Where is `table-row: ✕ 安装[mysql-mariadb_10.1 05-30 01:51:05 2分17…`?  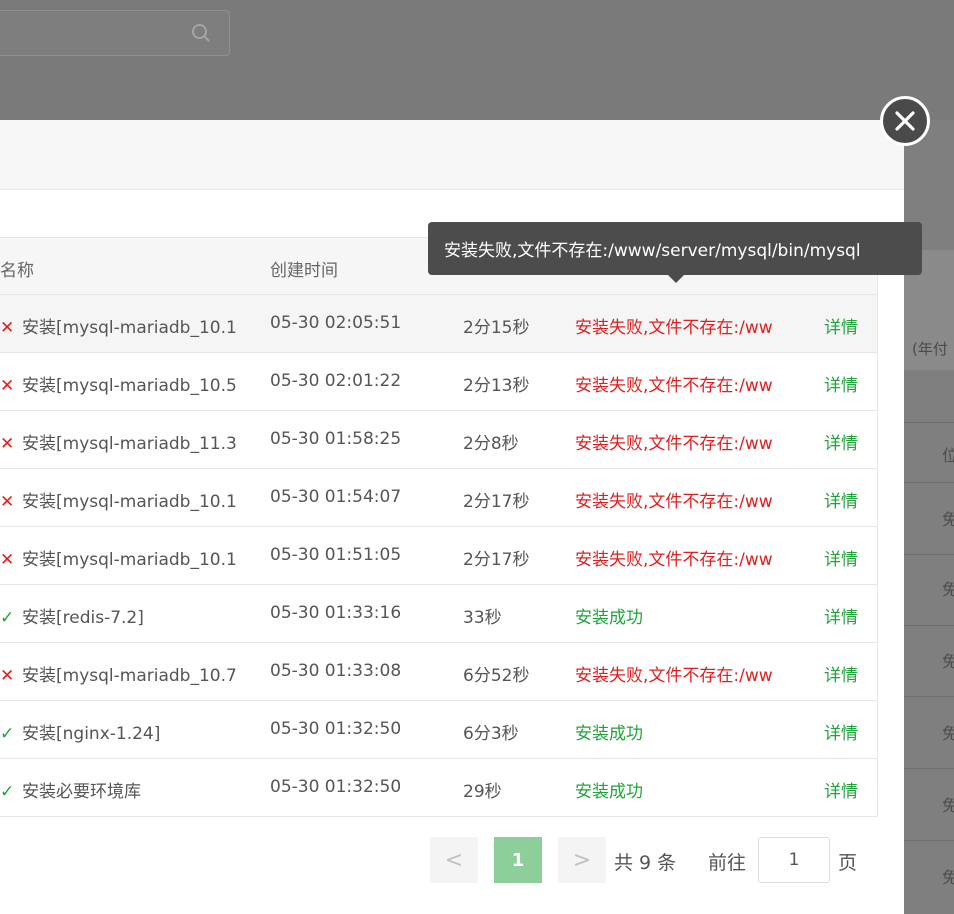
table-row: ✕ 安装[mysql-mariadb_10.1 05-30 01:51:05 2分17… is located at coordinates (438, 556).